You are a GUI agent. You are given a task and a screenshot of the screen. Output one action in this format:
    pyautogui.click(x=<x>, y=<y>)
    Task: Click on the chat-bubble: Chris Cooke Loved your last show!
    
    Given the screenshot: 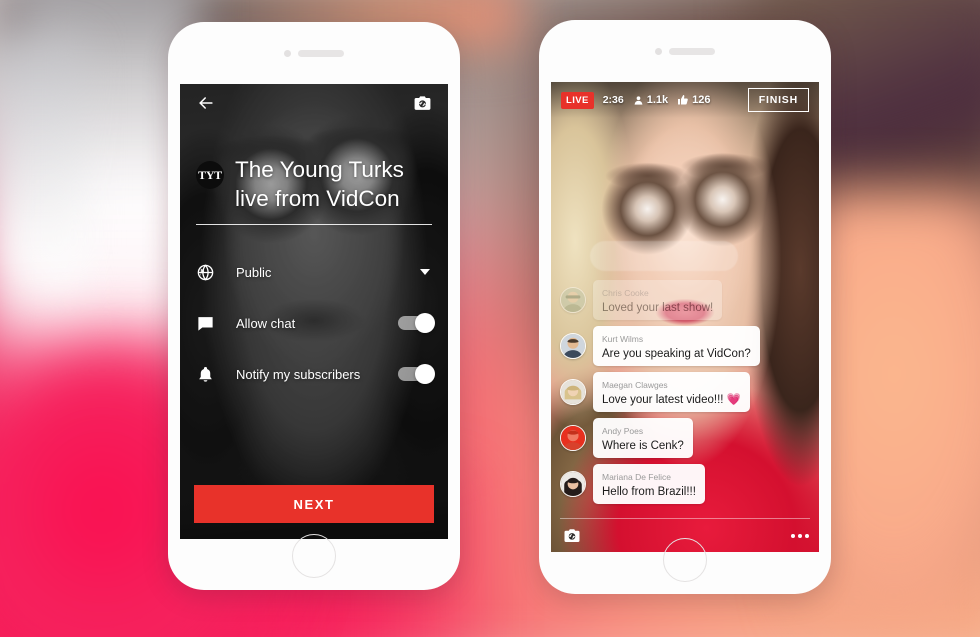 What is the action you would take?
    pyautogui.click(x=658, y=300)
    